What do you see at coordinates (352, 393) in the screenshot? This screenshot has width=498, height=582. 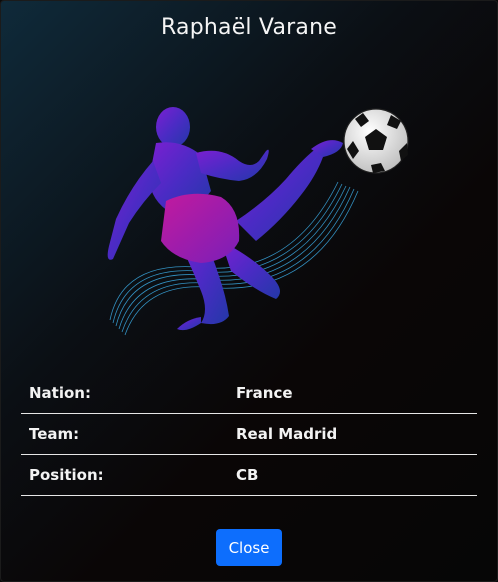 I see `nation-value: France` at bounding box center [352, 393].